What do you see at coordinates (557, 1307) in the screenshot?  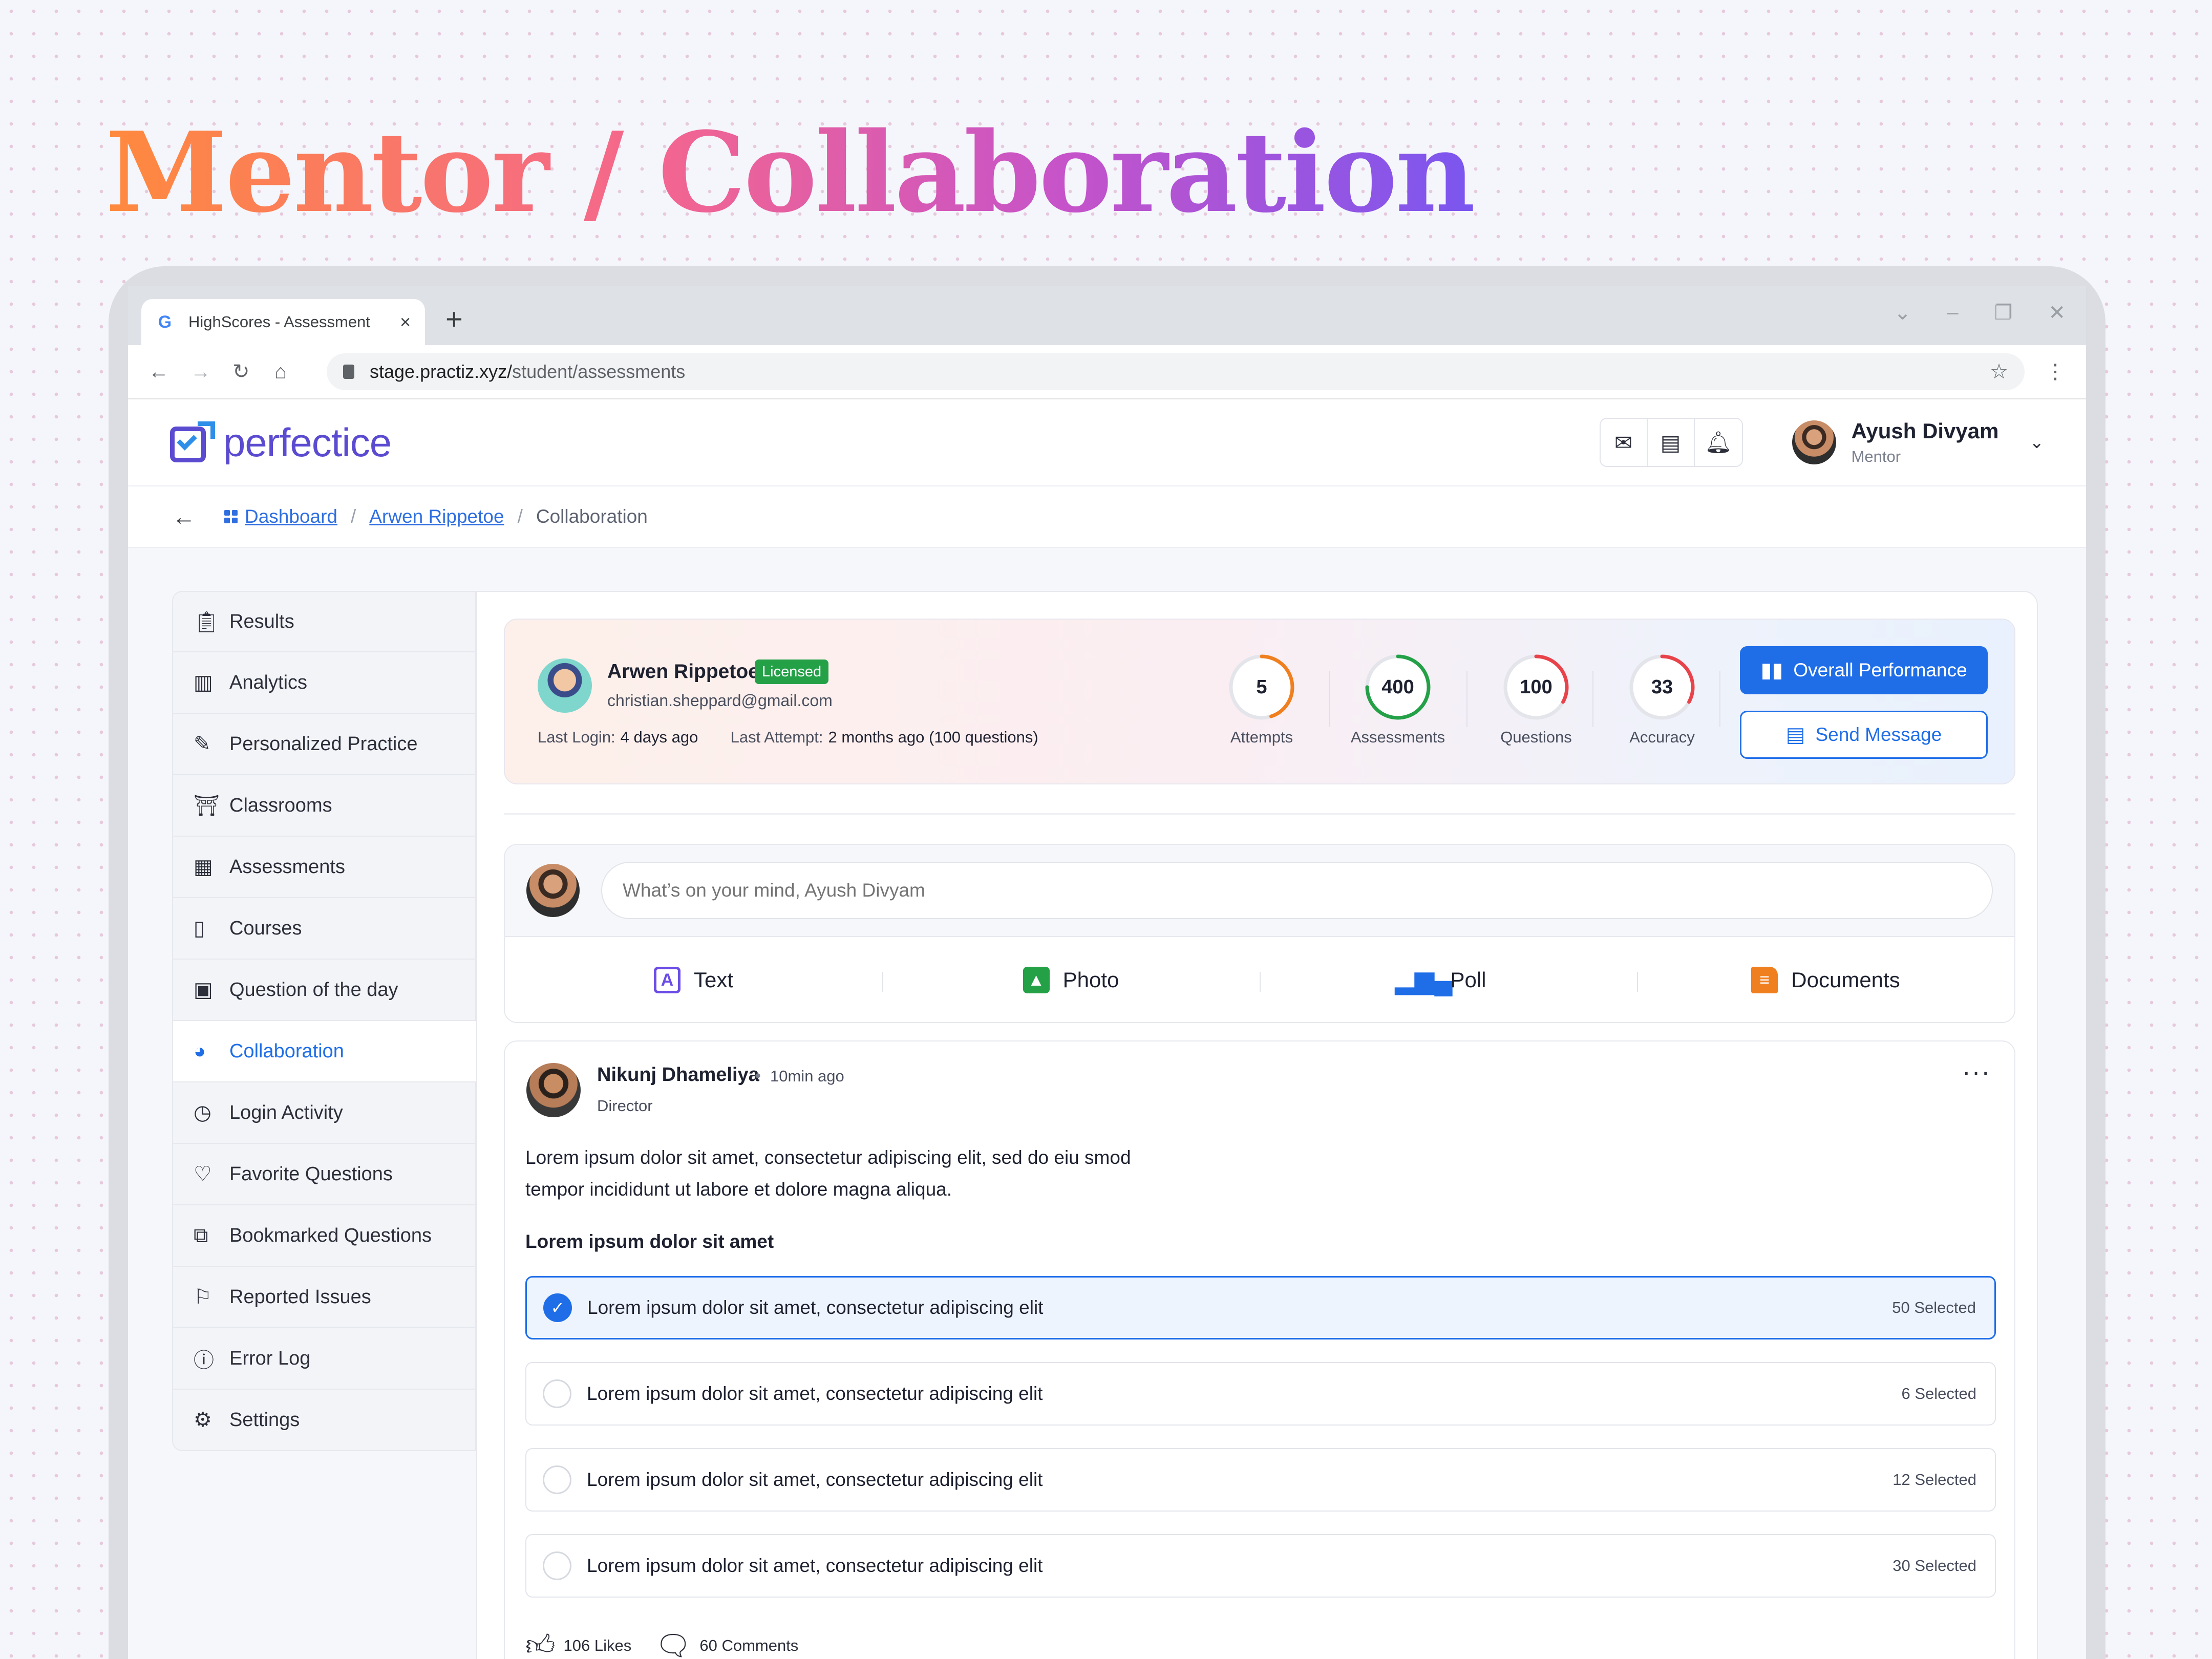 I see `check-icon: ✓` at bounding box center [557, 1307].